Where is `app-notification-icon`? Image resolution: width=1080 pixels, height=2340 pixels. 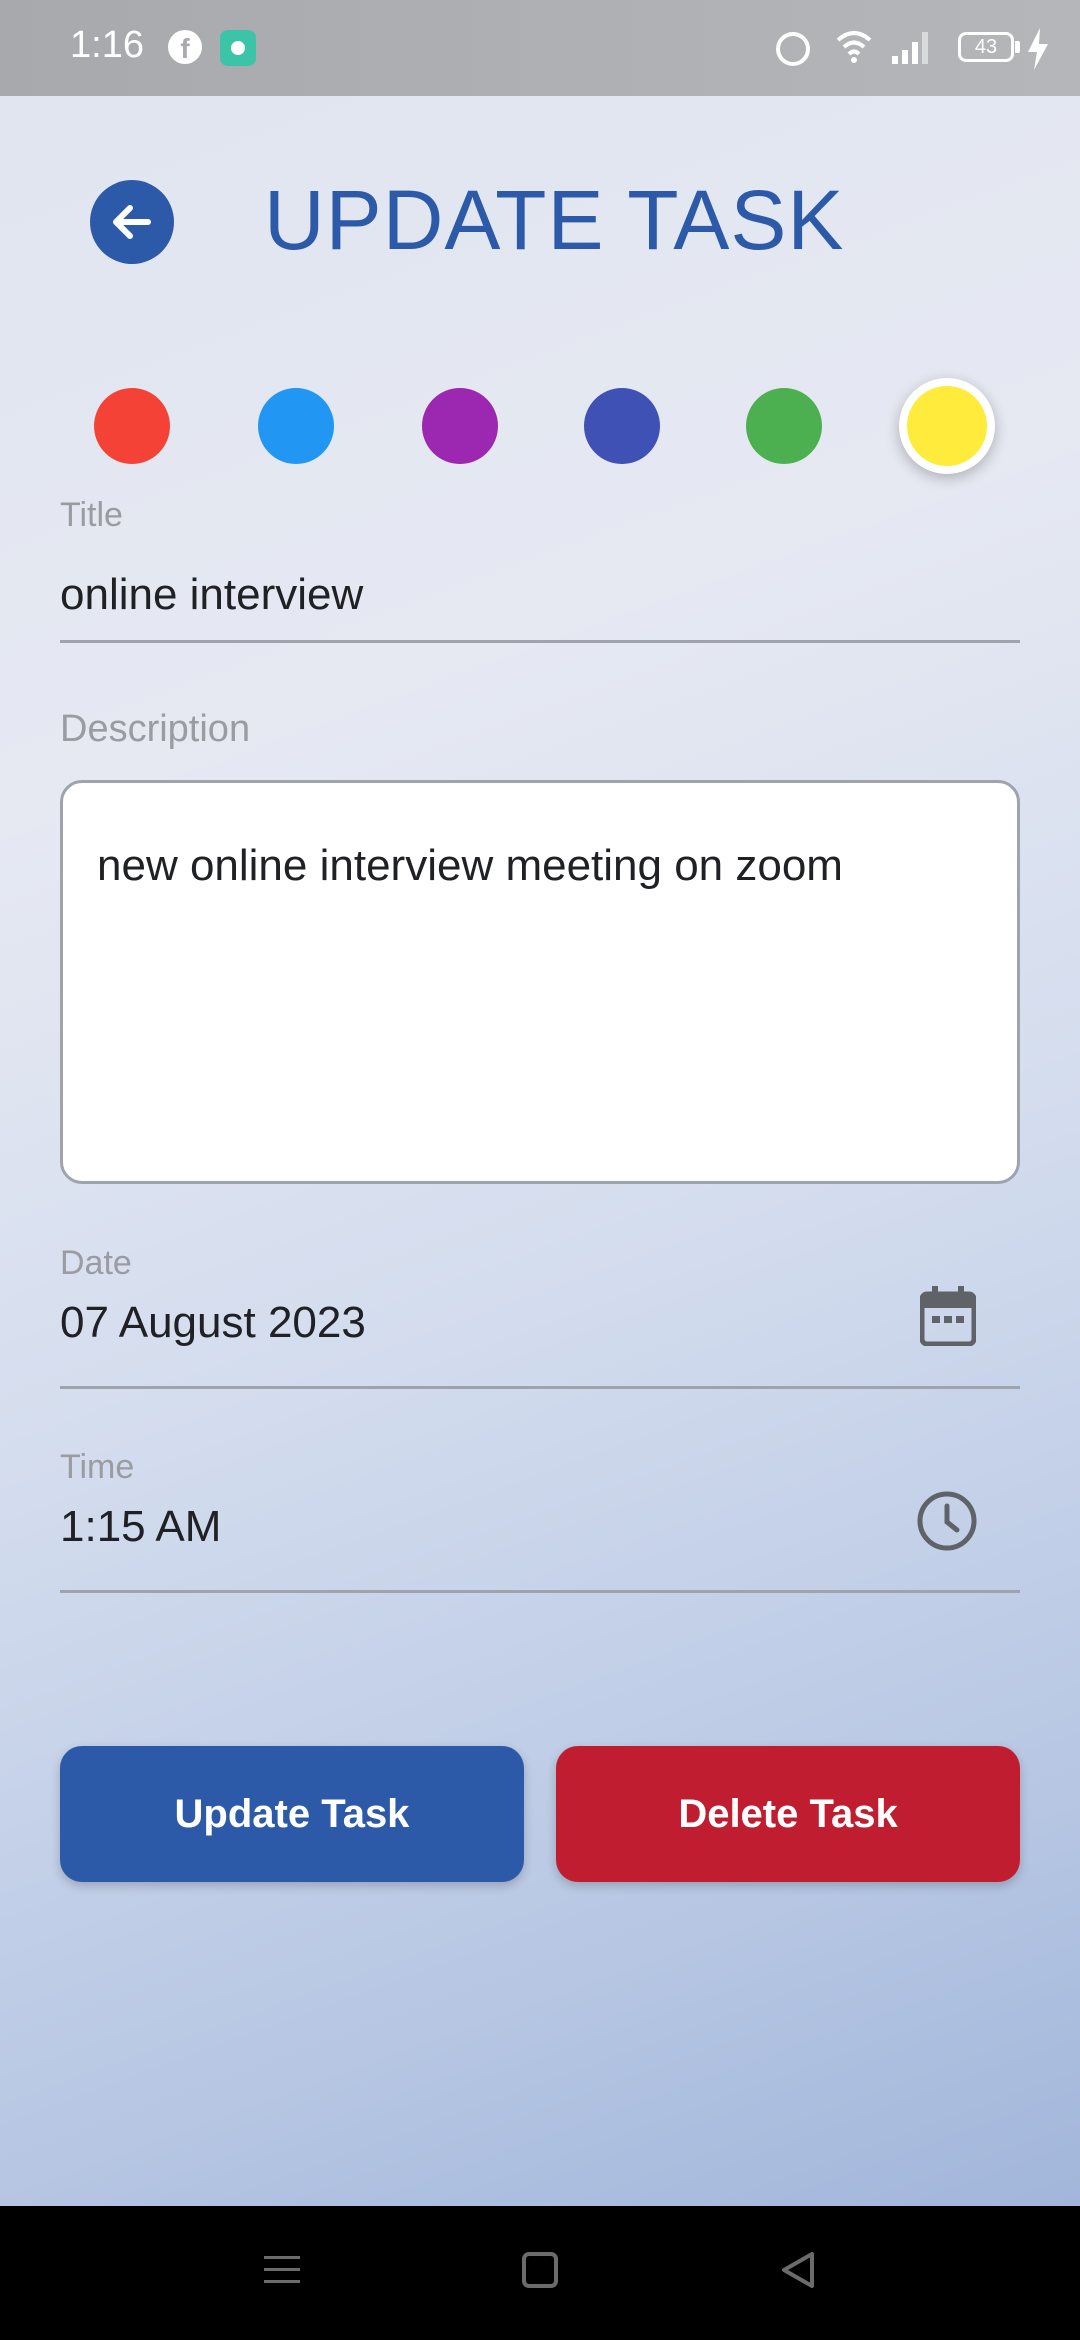 app-notification-icon is located at coordinates (238, 48).